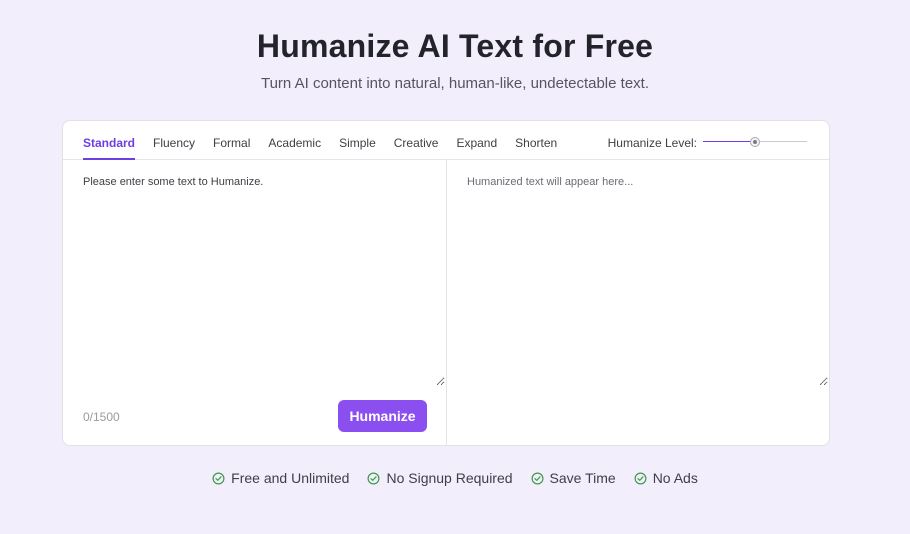 The width and height of the screenshot is (910, 534). Describe the element at coordinates (455, 46) in the screenshot. I see `page-title: Humanize AI Text for Free` at that location.